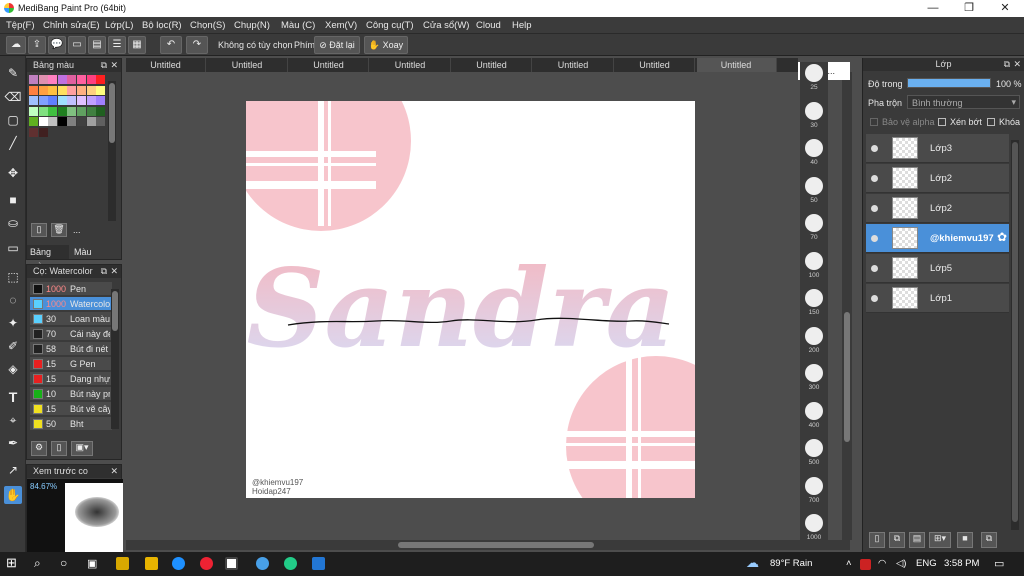 The image size is (1024, 576). Describe the element at coordinates (13, 73) in the screenshot. I see `brush-icon: ✎` at that location.